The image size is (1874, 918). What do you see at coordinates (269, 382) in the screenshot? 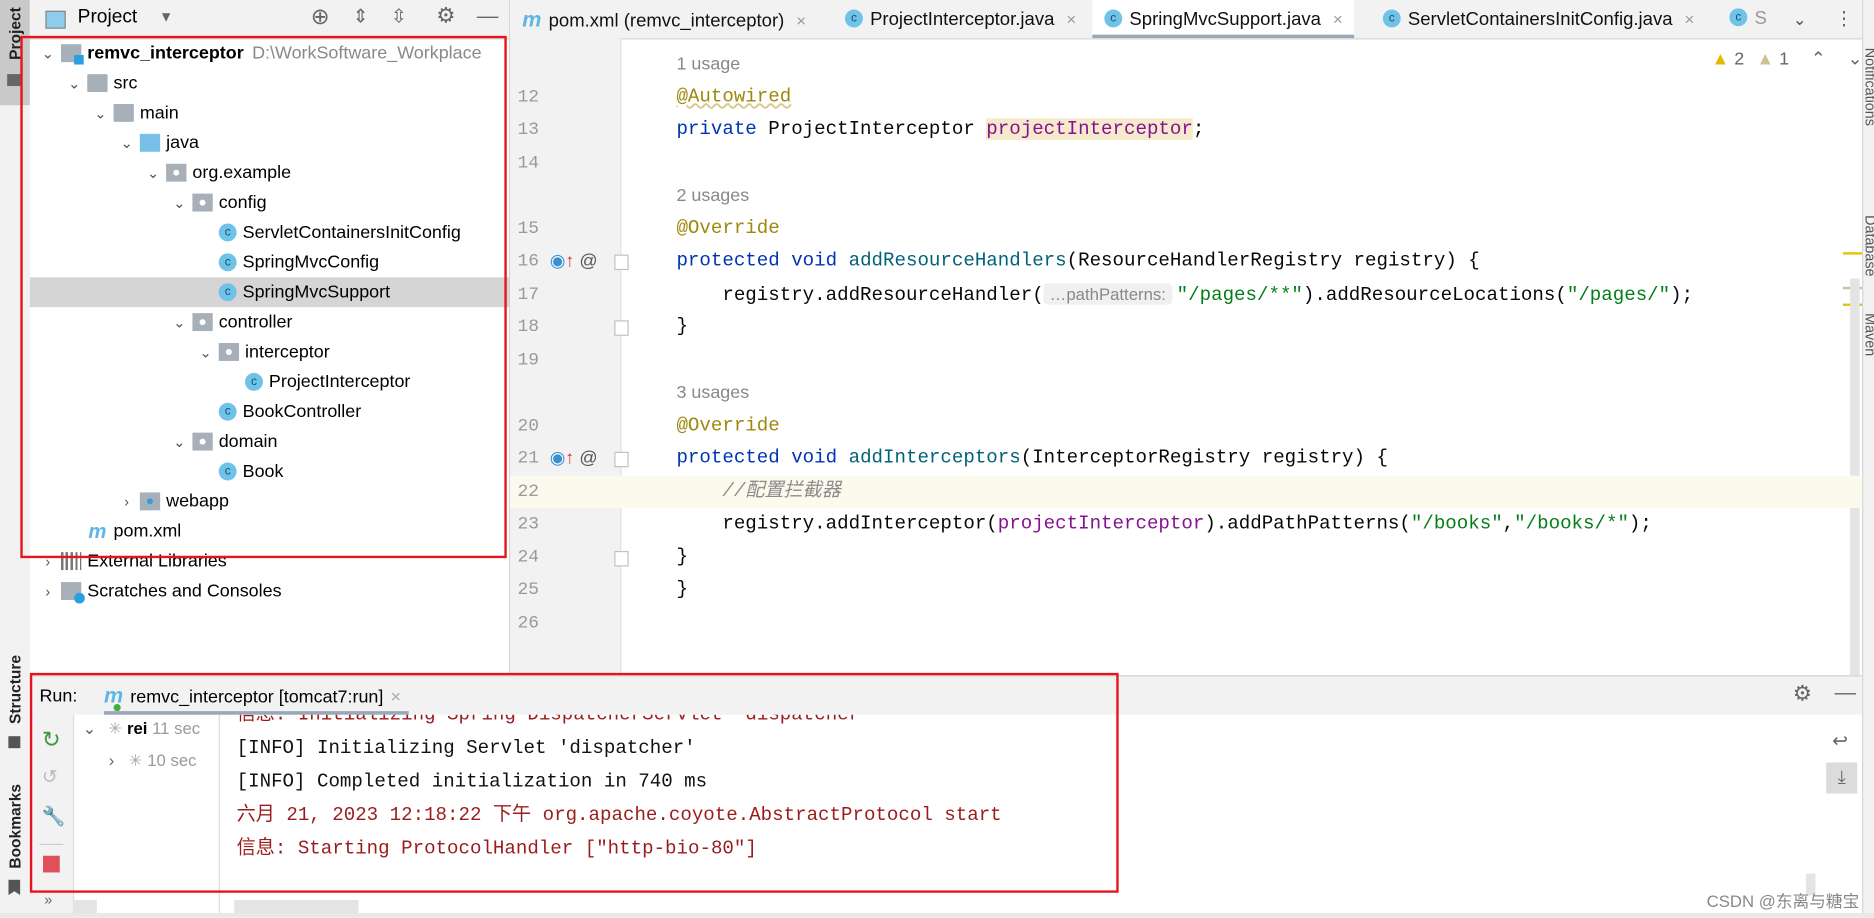
I see `tree-item: ProjectInterceptor` at bounding box center [269, 382].